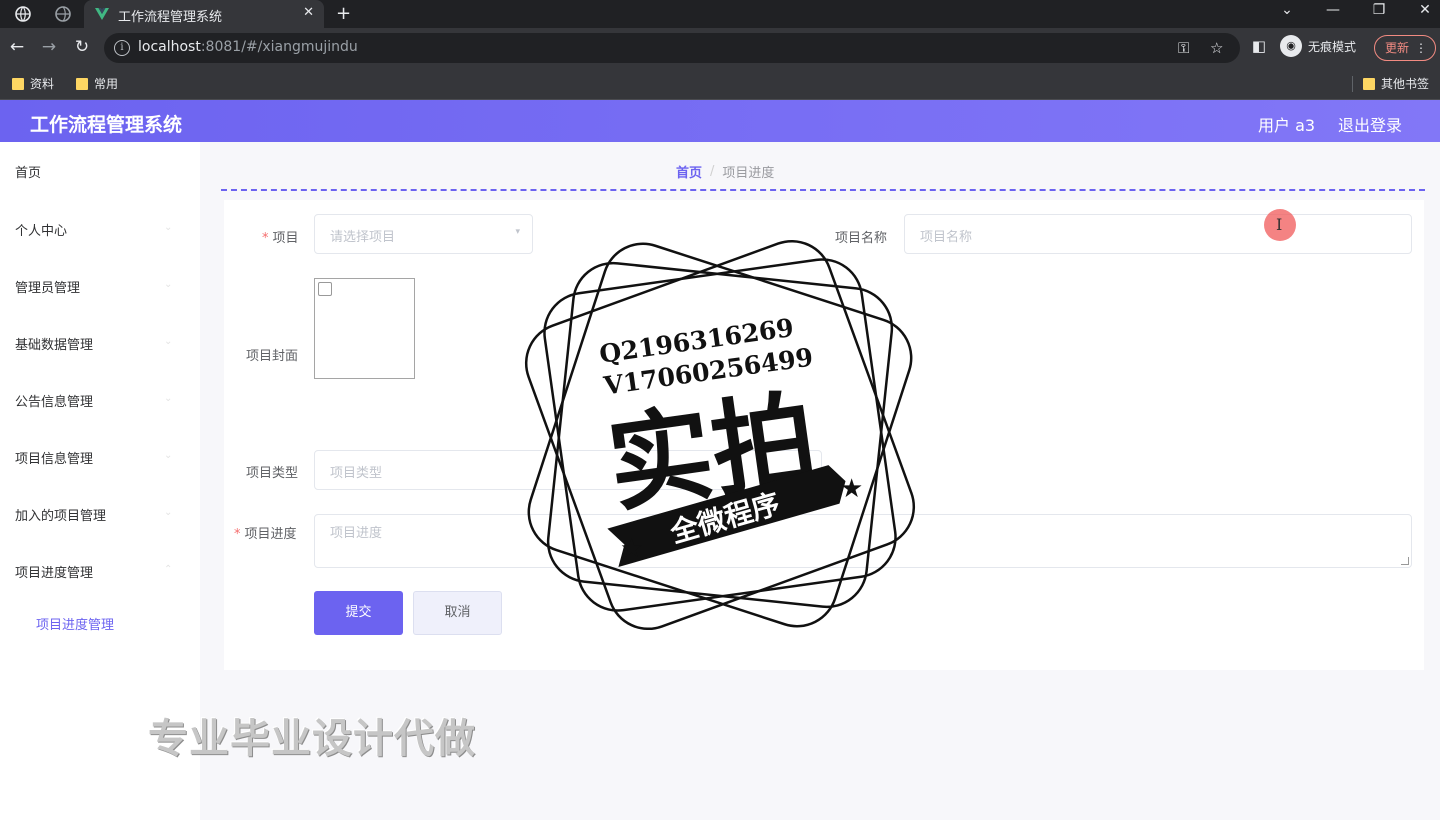  I want to click on app-header: 工作流程管理系统 用户 a3 退出登录, so click(720, 121).